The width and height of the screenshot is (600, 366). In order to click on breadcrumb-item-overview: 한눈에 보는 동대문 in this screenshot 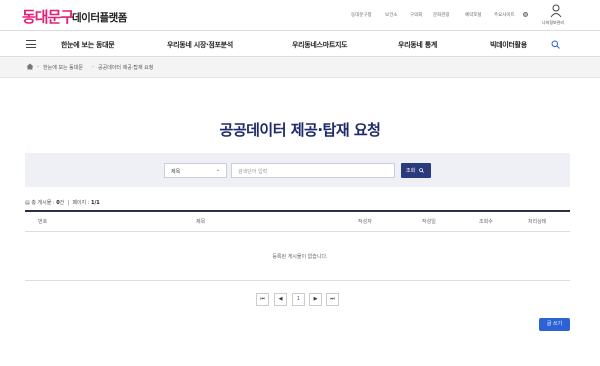, I will do `click(63, 67)`.